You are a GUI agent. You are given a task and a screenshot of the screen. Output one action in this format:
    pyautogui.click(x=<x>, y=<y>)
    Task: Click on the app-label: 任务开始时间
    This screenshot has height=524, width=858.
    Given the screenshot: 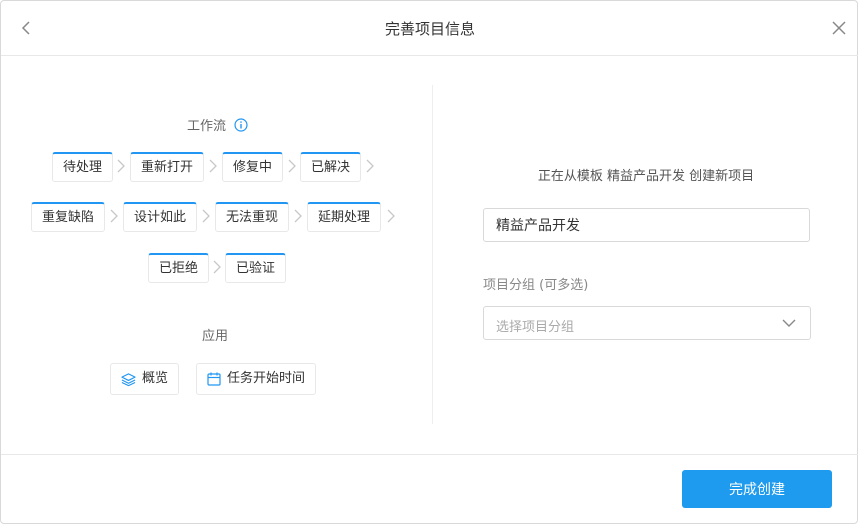 What is the action you would take?
    pyautogui.click(x=266, y=378)
    